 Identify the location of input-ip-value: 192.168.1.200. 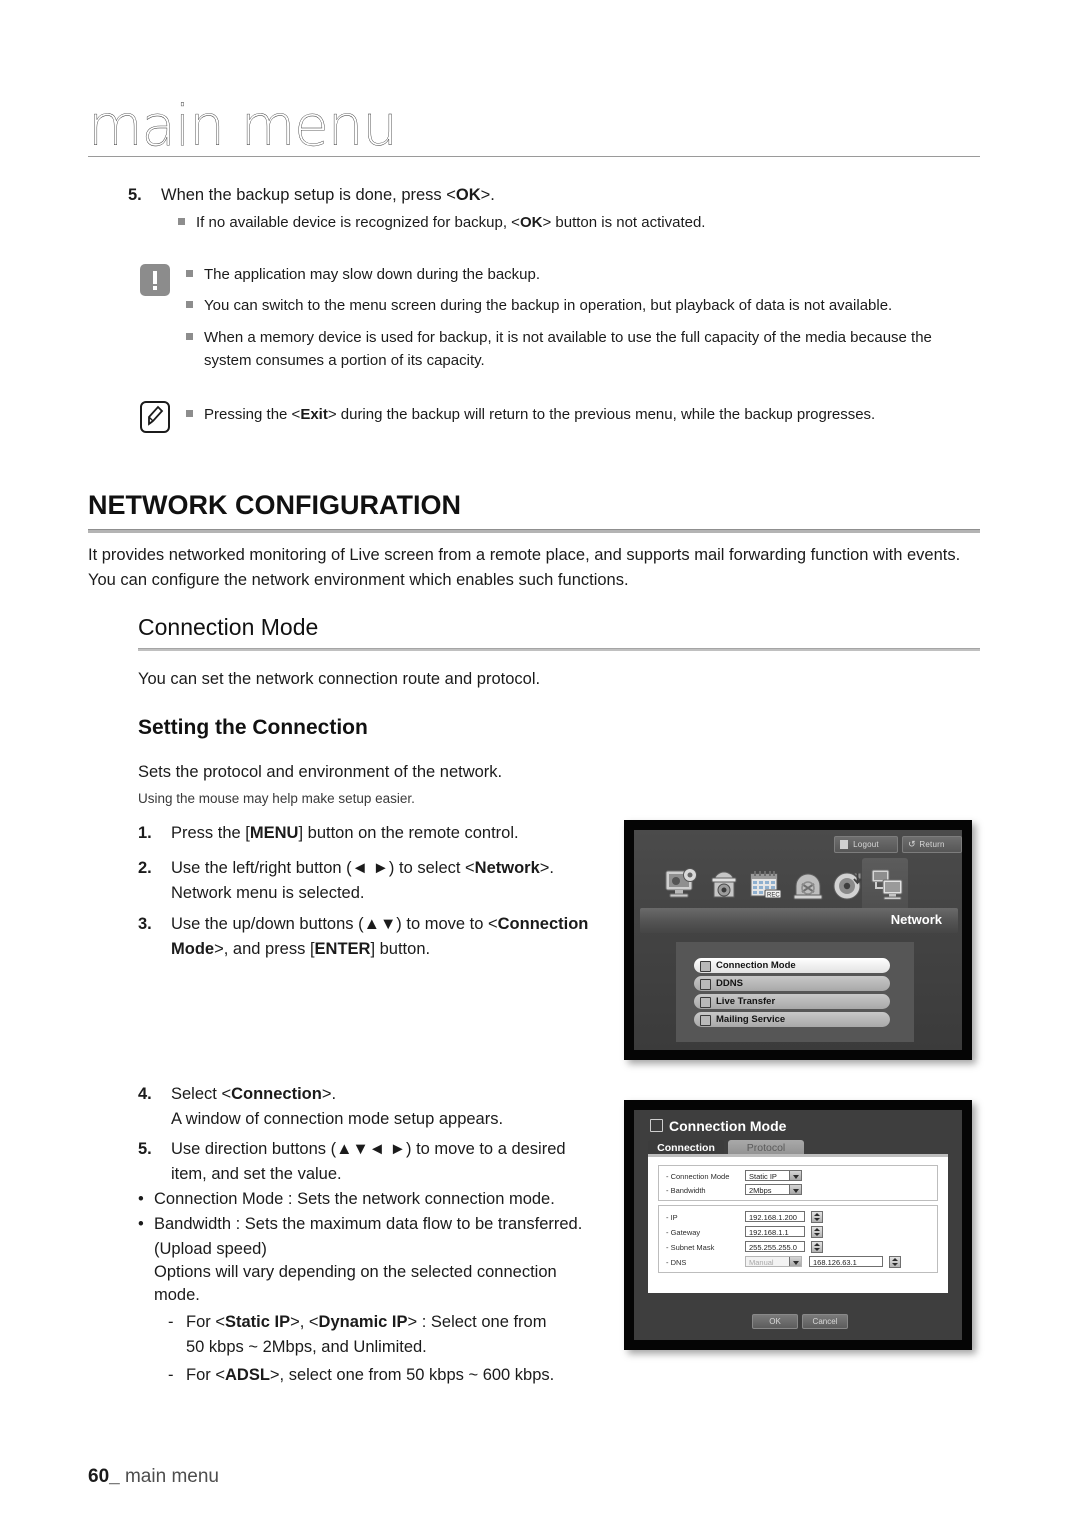
(773, 1217).